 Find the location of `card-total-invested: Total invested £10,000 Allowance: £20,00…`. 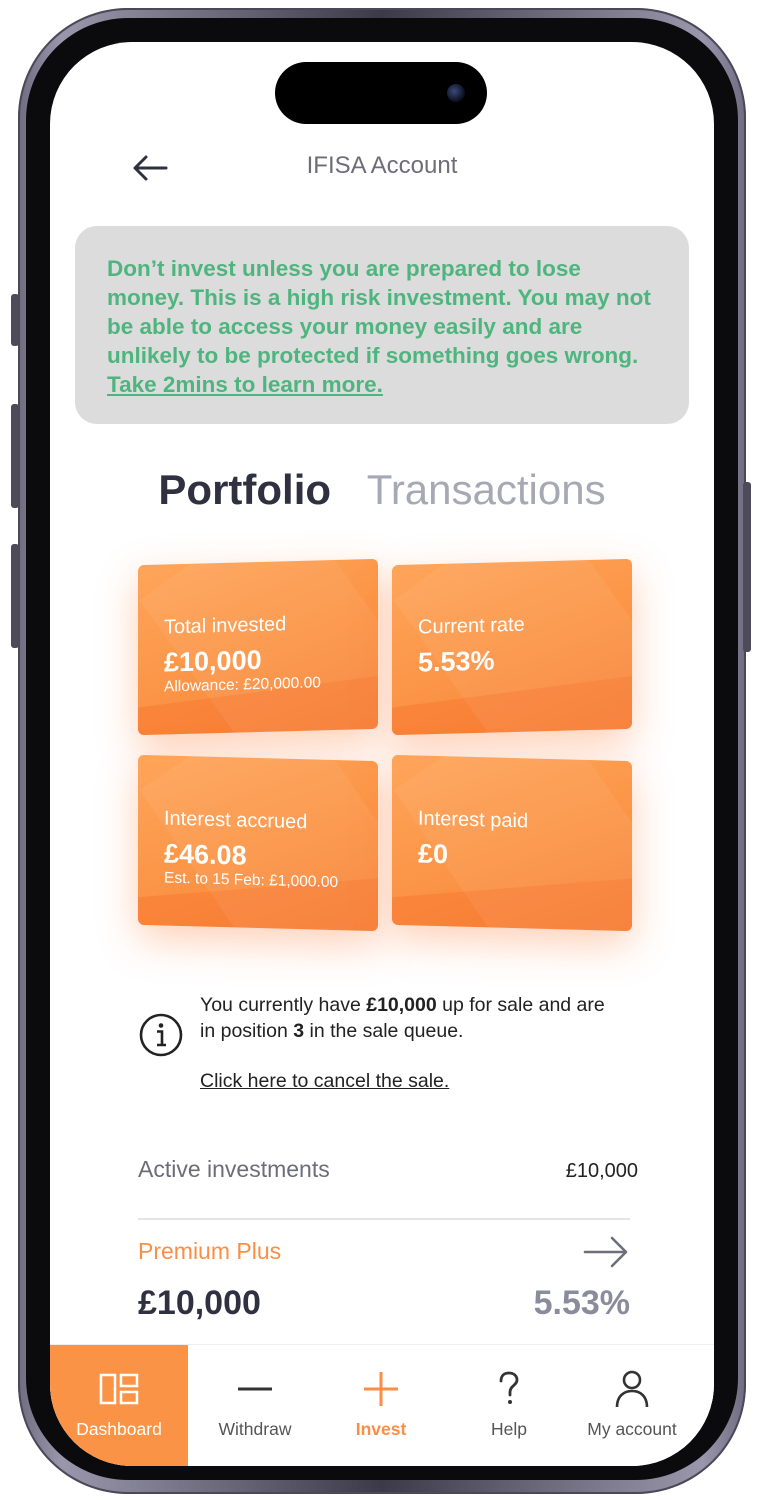

card-total-invested: Total invested £10,000 Allowance: £20,00… is located at coordinates (258, 647).